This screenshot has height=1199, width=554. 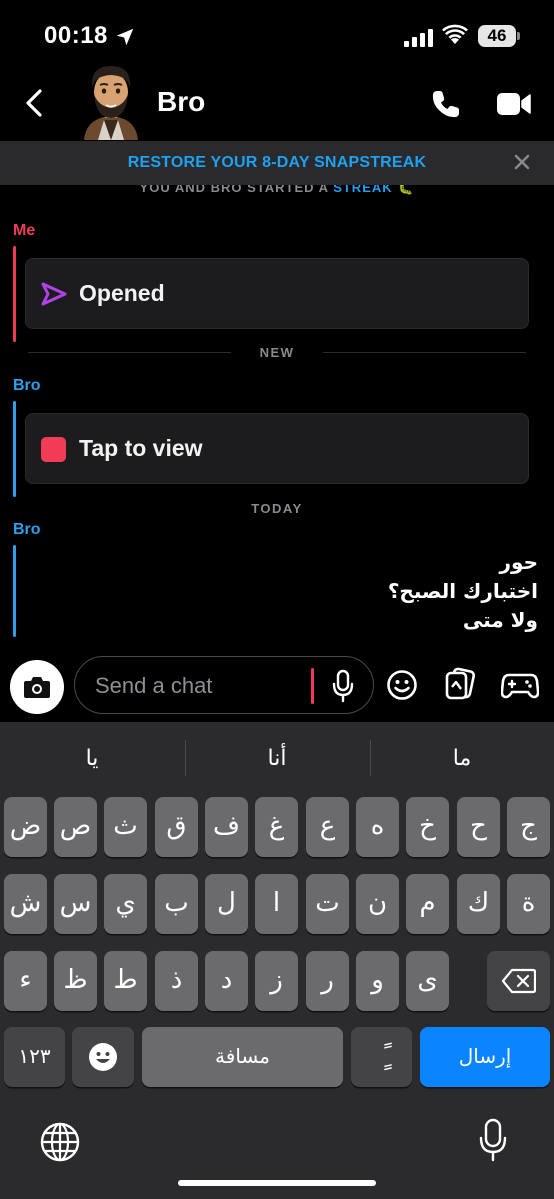 What do you see at coordinates (427, 981) in the screenshot?
I see `key: ى` at bounding box center [427, 981].